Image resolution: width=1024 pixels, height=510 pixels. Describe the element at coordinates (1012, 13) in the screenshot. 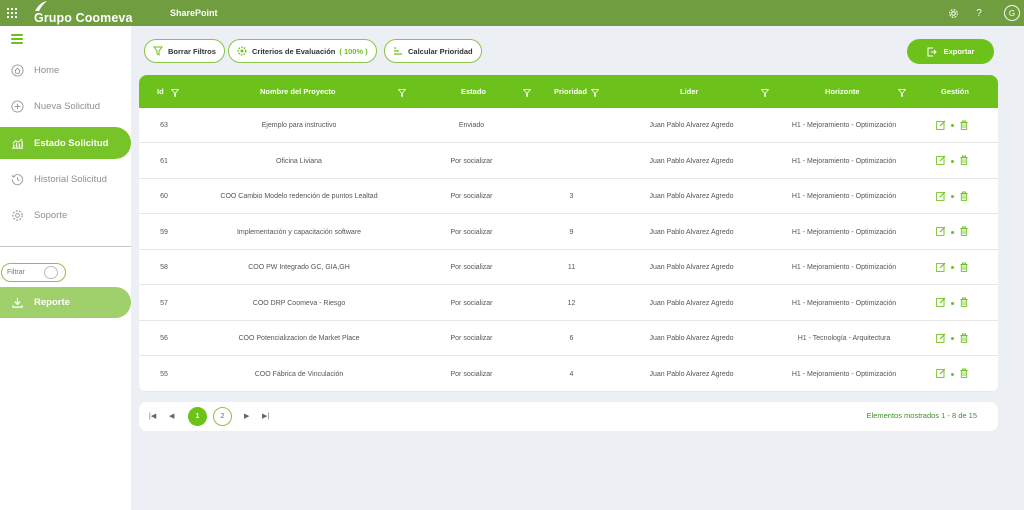

I see `avatar: G` at that location.